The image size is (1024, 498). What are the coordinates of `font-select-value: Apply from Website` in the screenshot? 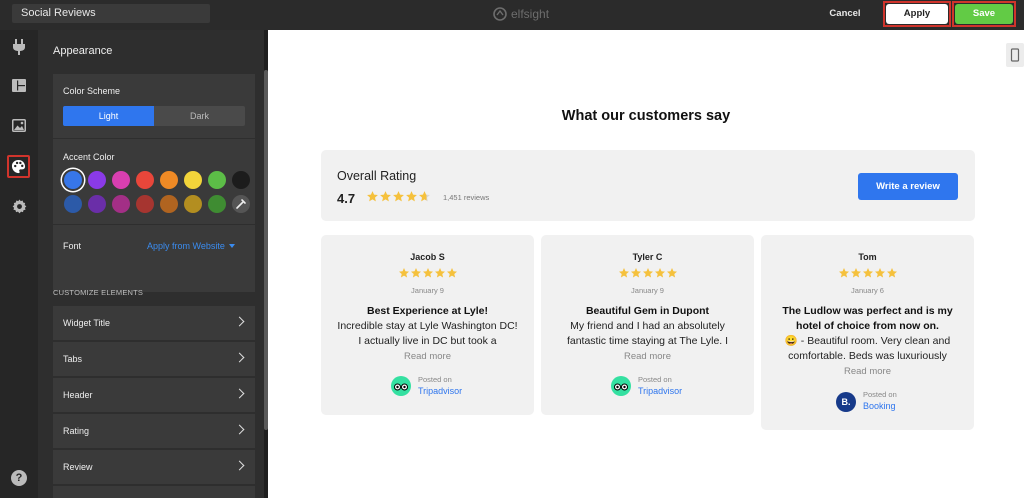 It's located at (186, 246).